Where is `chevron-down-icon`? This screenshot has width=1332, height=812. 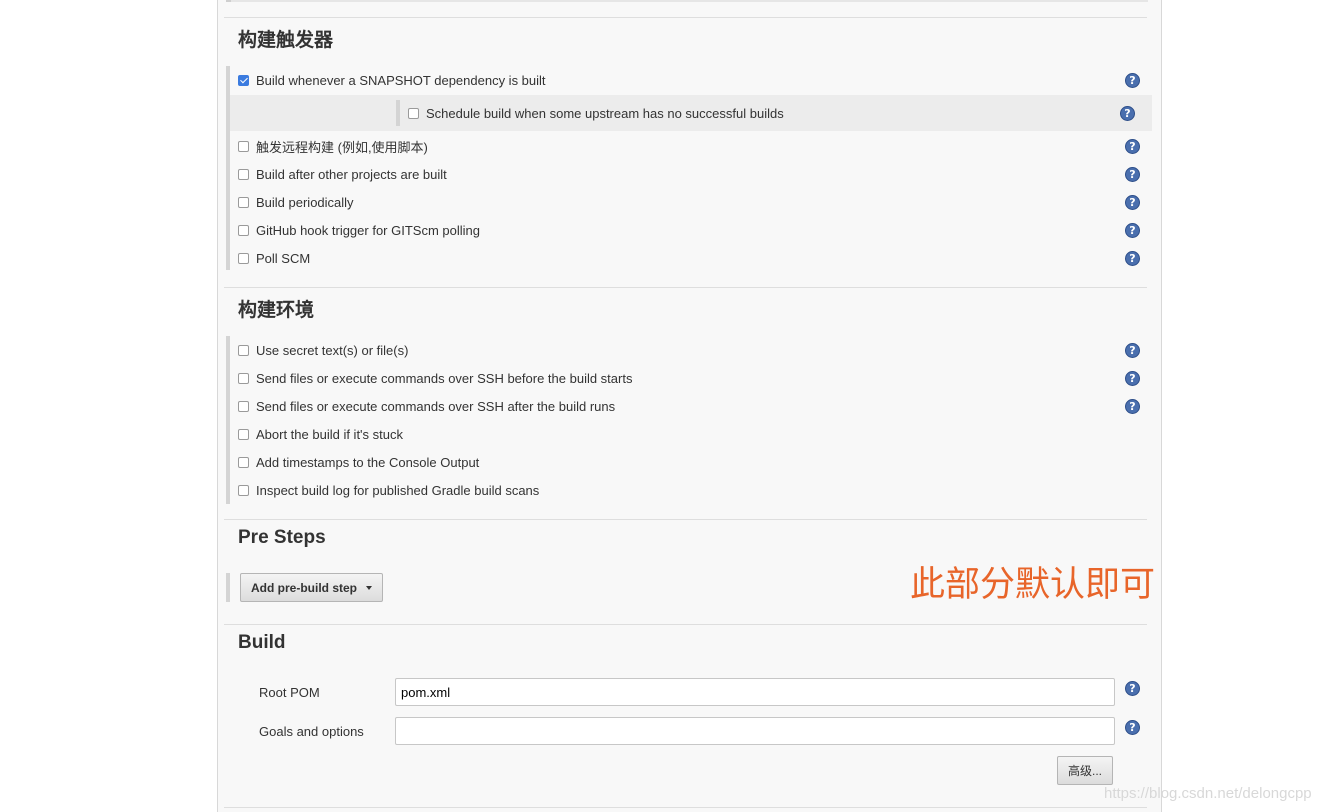 chevron-down-icon is located at coordinates (369, 587).